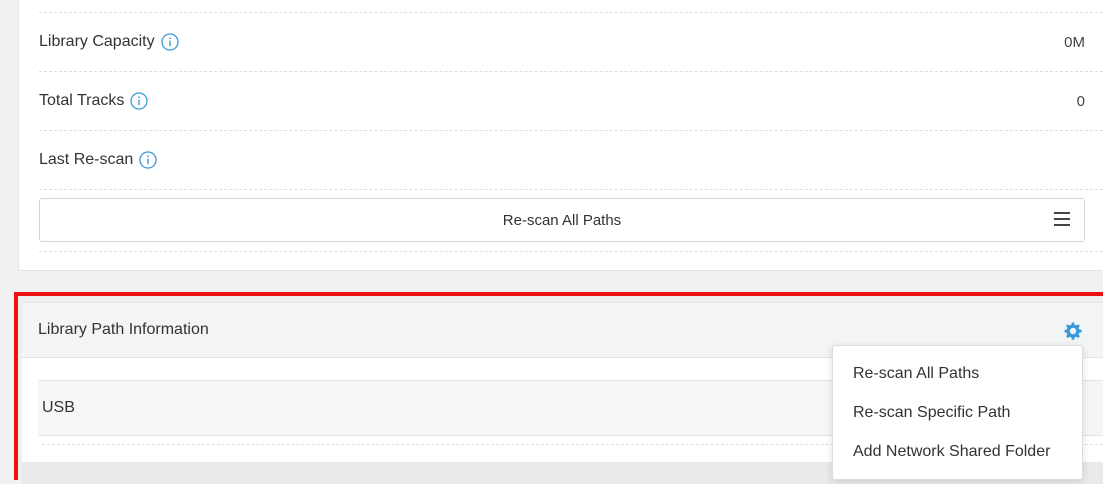 This screenshot has width=1103, height=484. Describe the element at coordinates (957, 451) in the screenshot. I see `menu-item-add-network-shared-folder: Add Network Shared Folder` at that location.